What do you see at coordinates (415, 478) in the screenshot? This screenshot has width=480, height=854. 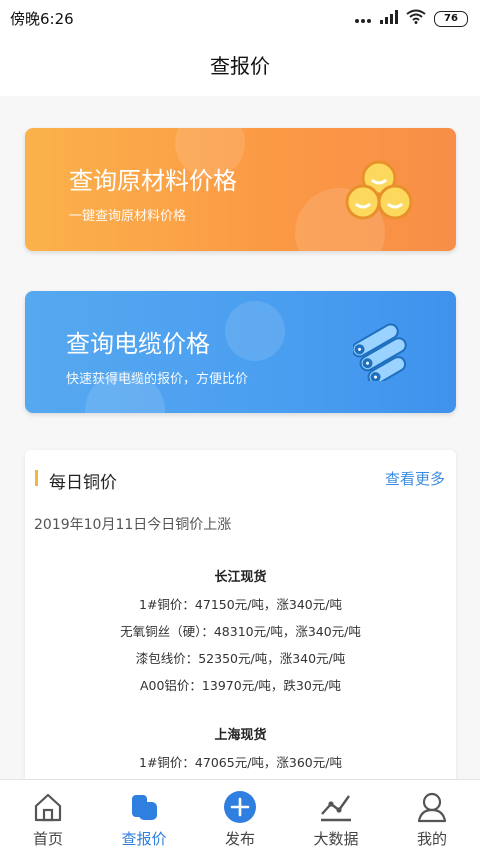 I see `view-more-link: 查看更多` at bounding box center [415, 478].